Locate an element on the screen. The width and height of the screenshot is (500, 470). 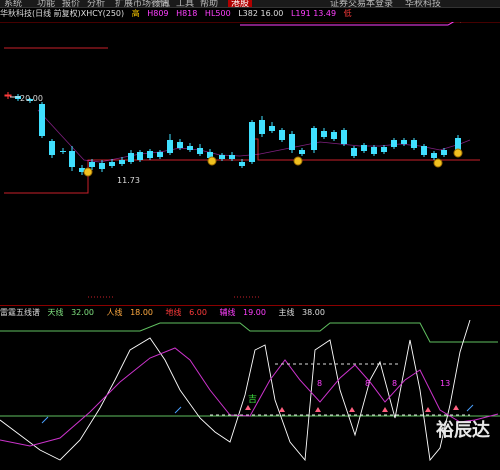
h818-label: H818 is located at coordinates (187, 13).